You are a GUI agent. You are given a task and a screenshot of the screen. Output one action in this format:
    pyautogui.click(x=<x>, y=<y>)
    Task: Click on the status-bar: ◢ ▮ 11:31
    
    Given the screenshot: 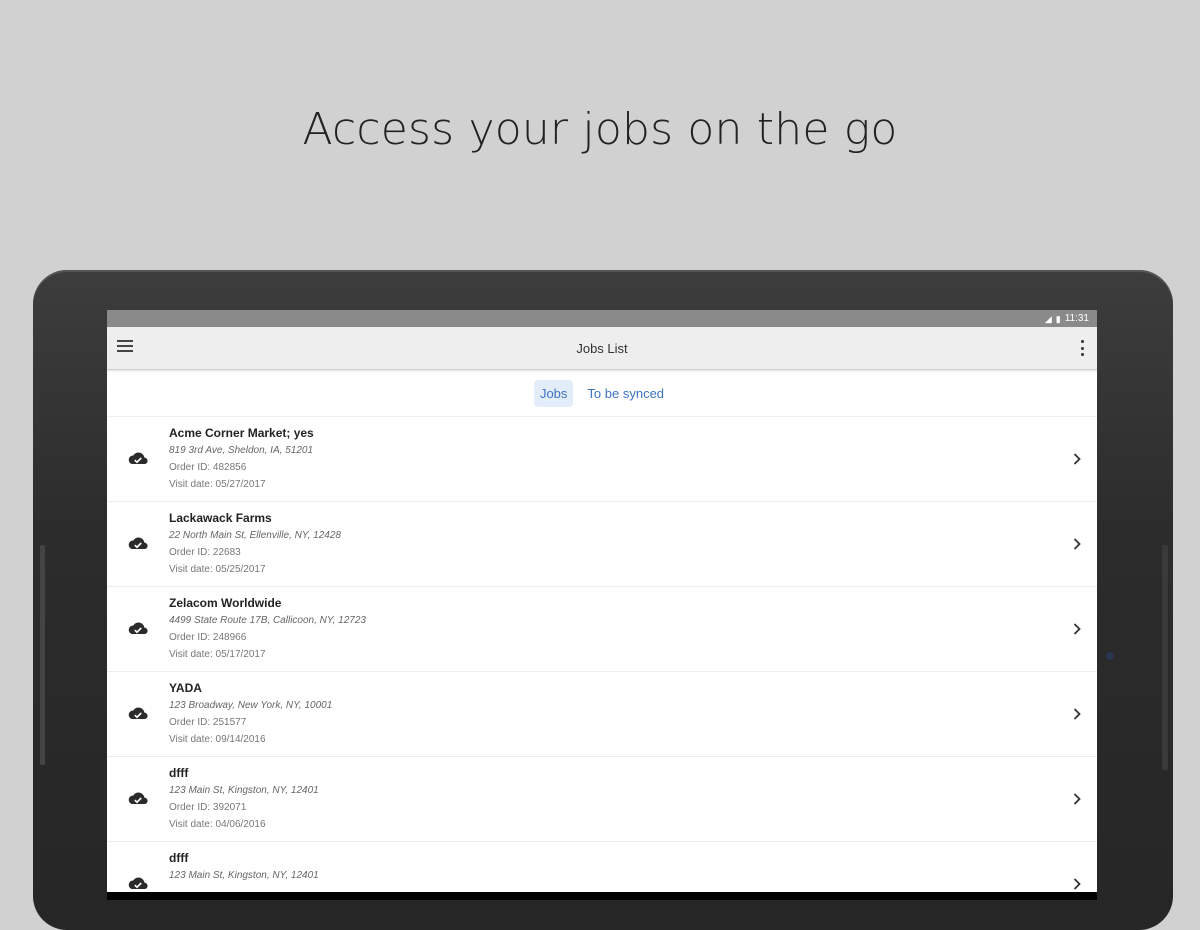 What is the action you would take?
    pyautogui.click(x=602, y=318)
    